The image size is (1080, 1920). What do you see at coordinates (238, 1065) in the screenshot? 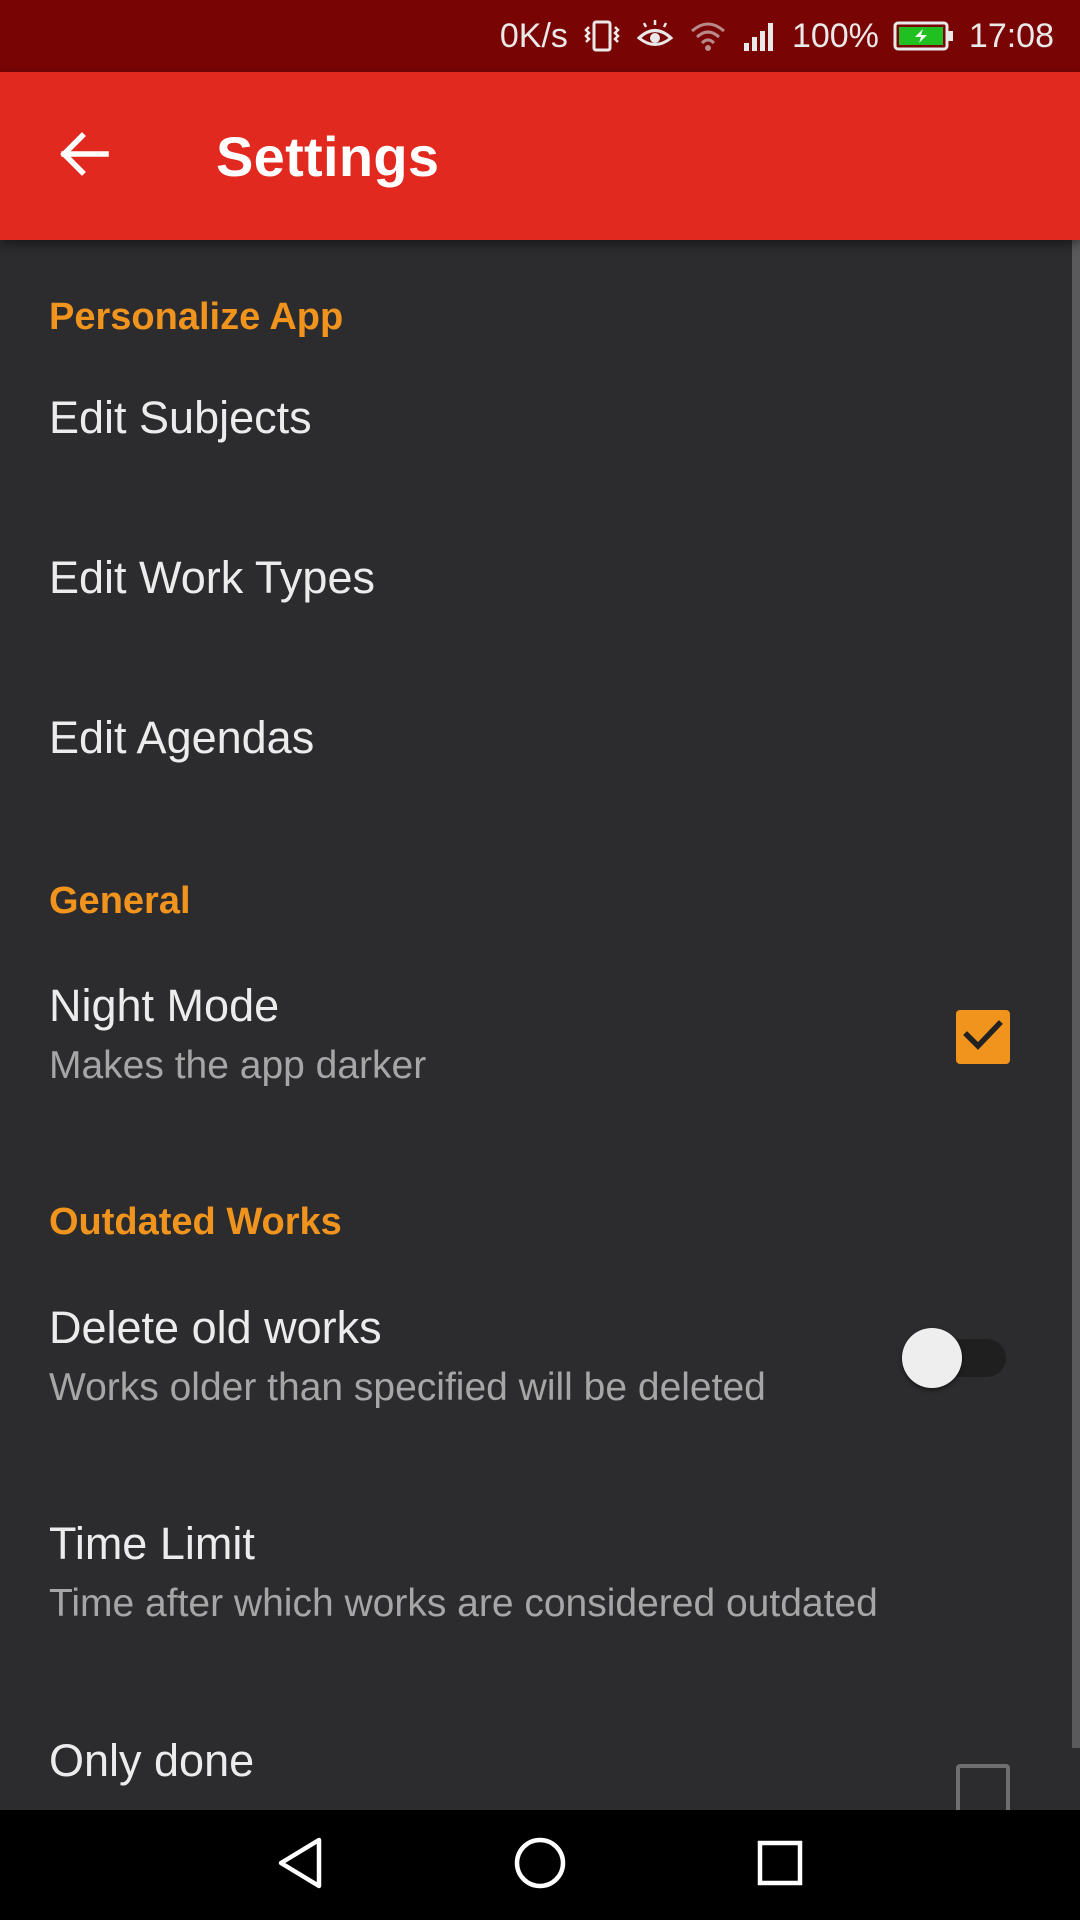
I see `pref-summary: Makes the app darker` at bounding box center [238, 1065].